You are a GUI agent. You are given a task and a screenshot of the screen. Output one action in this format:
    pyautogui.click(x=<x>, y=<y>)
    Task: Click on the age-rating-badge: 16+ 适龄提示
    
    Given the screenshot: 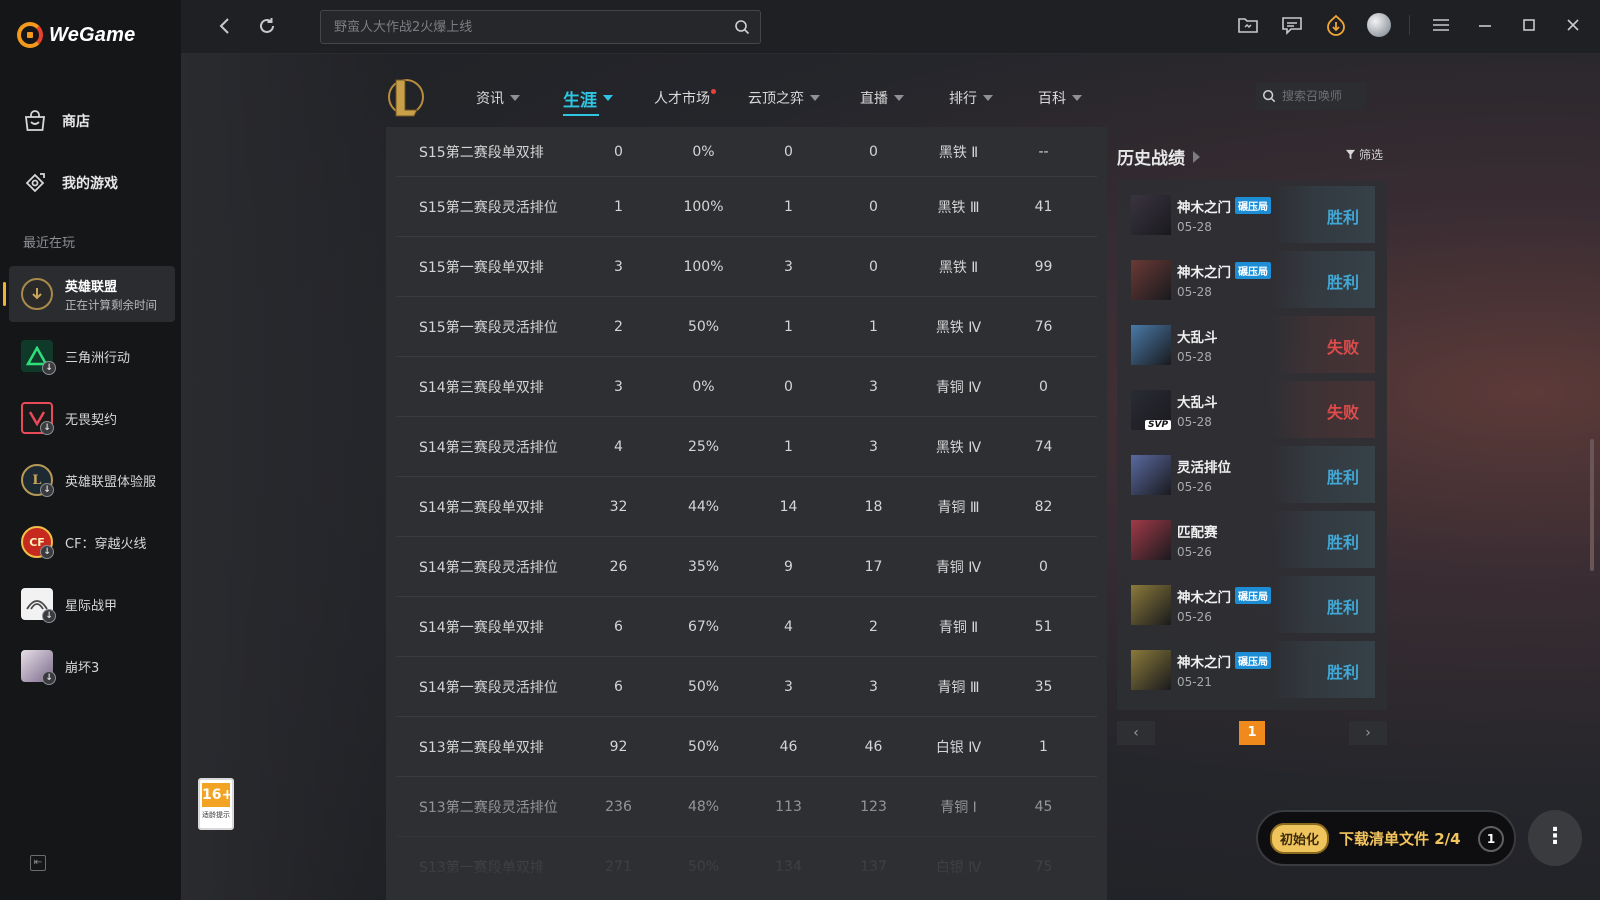 What is the action you would take?
    pyautogui.click(x=216, y=804)
    